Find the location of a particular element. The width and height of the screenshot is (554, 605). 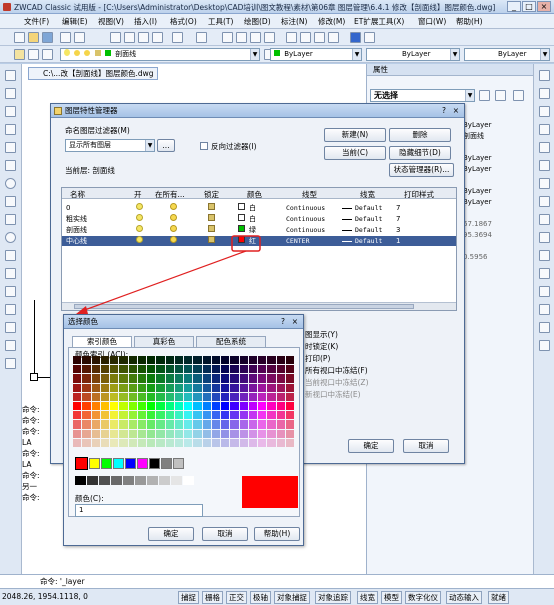

menu-view: 视图(V) is located at coordinates (111, 21).